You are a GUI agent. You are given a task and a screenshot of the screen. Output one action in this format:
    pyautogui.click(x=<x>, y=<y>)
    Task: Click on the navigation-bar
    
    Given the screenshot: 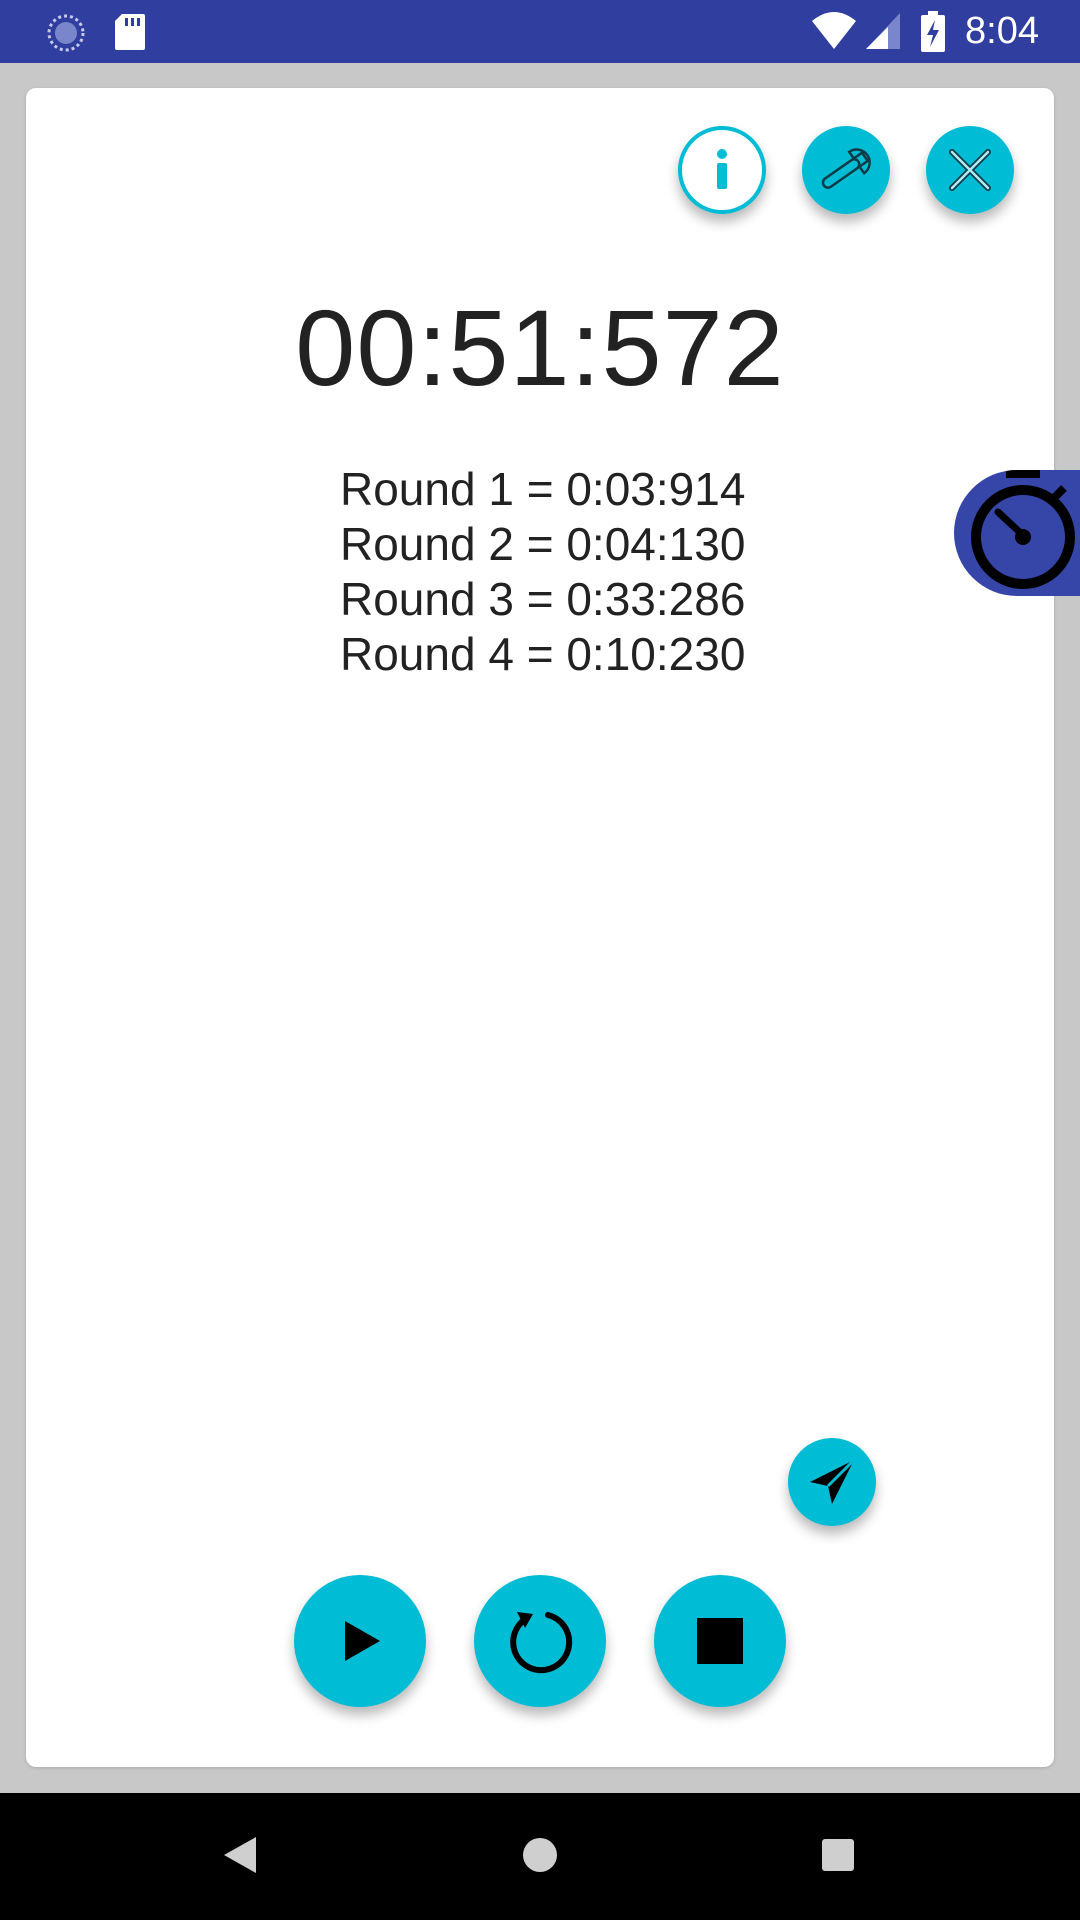 What is the action you would take?
    pyautogui.click(x=540, y=1856)
    